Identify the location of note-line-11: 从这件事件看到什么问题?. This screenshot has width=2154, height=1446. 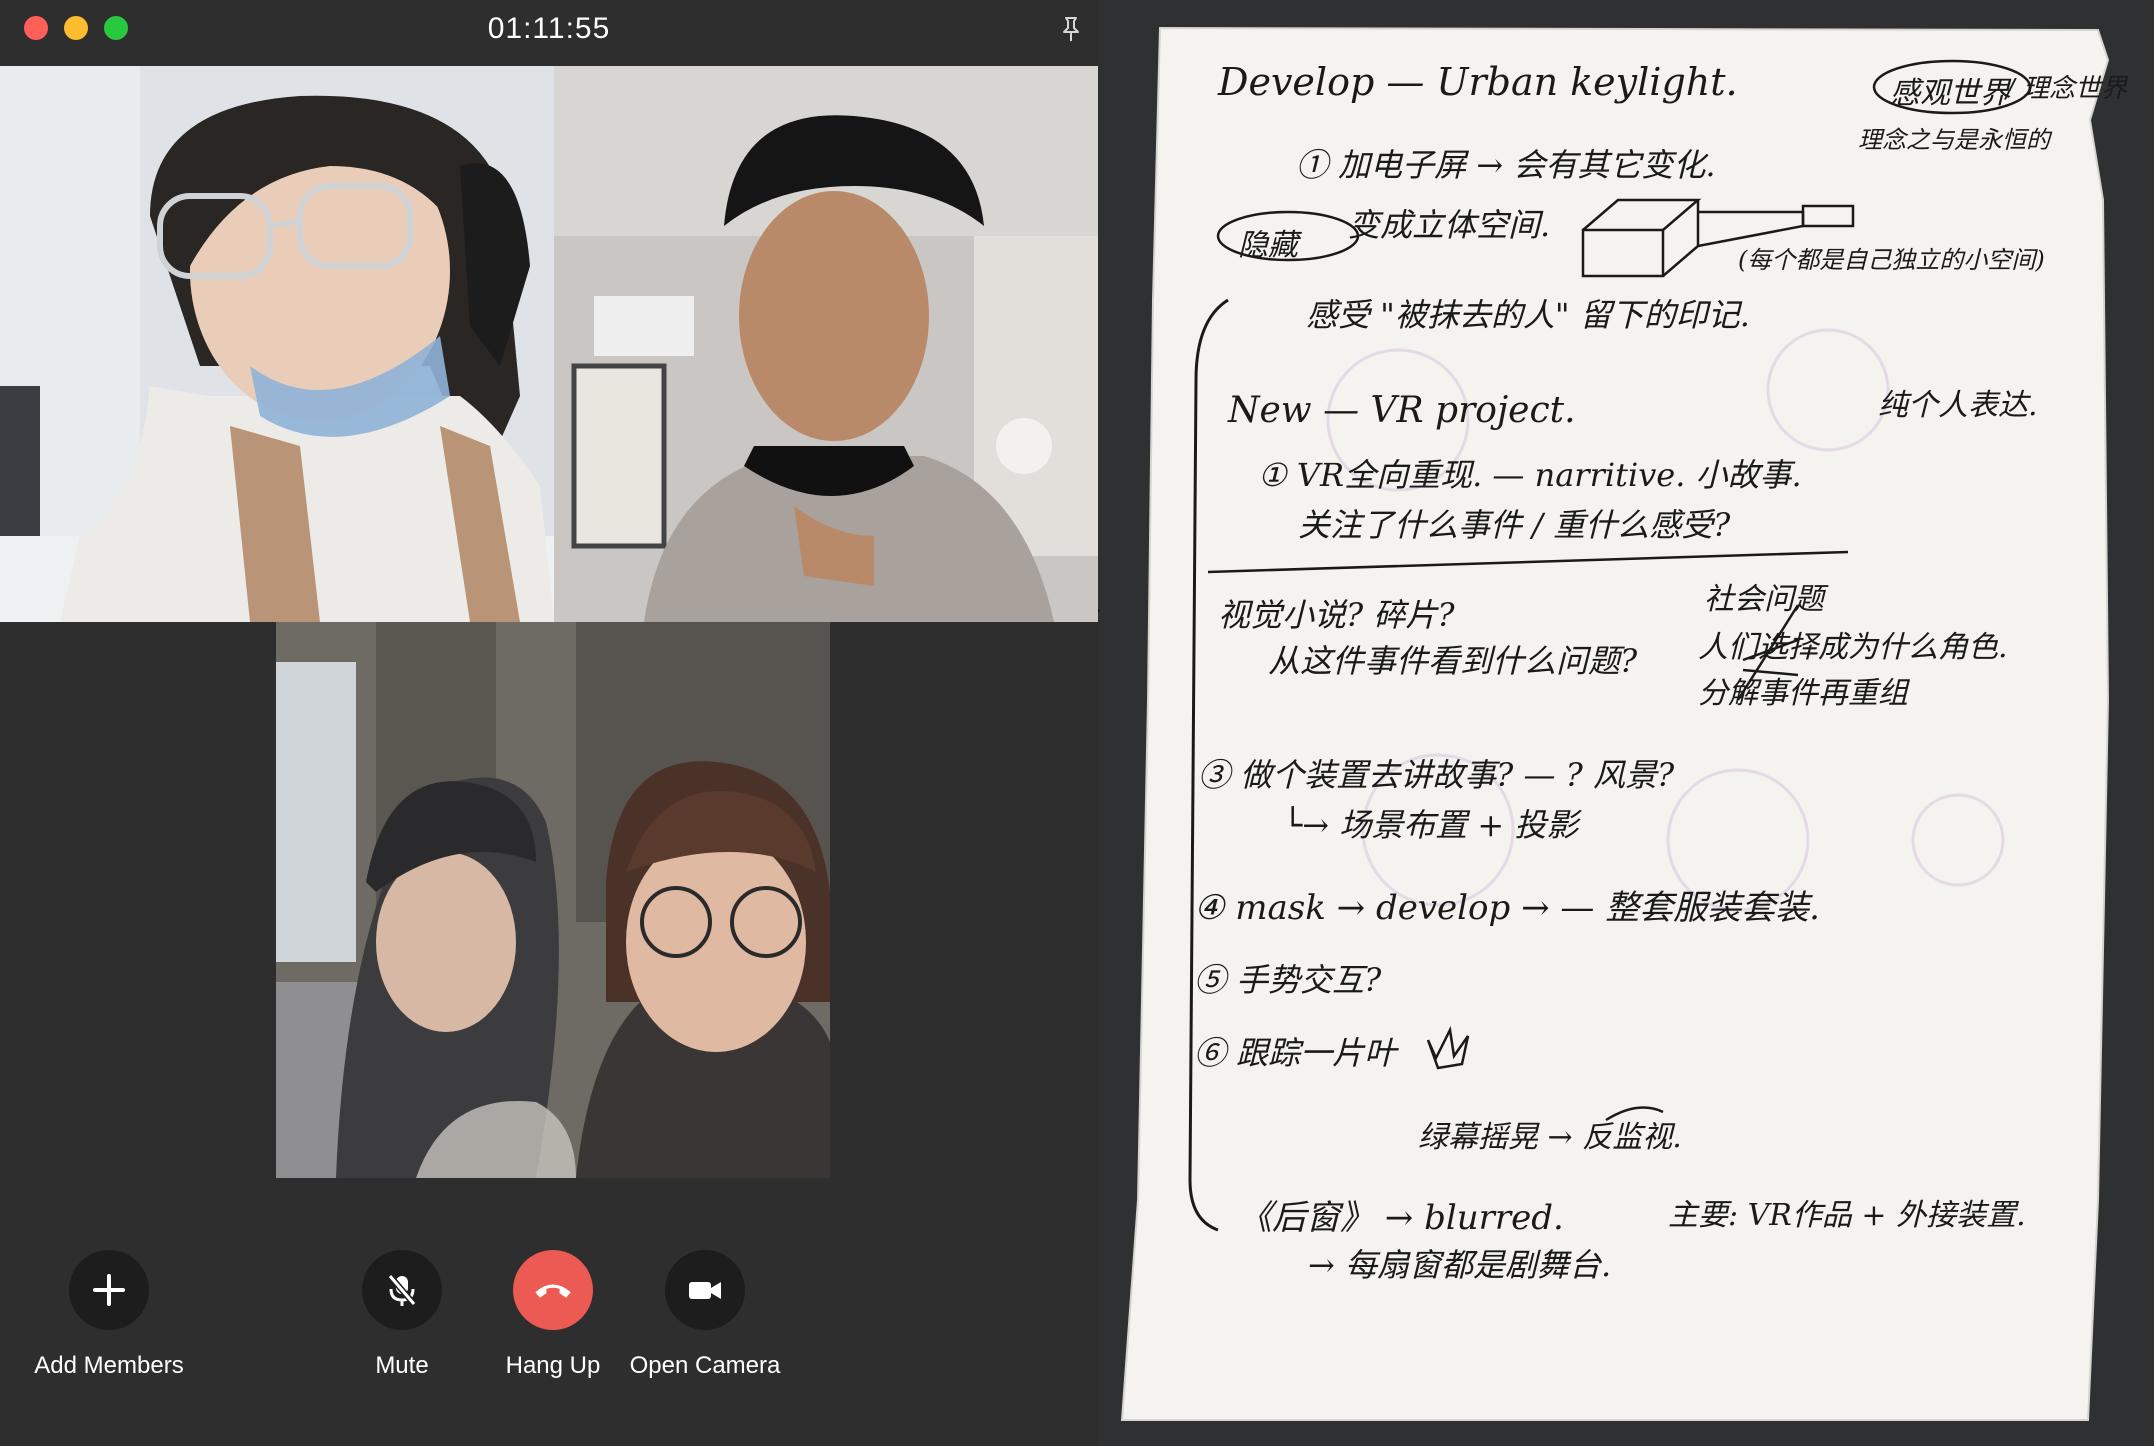
(1453, 661).